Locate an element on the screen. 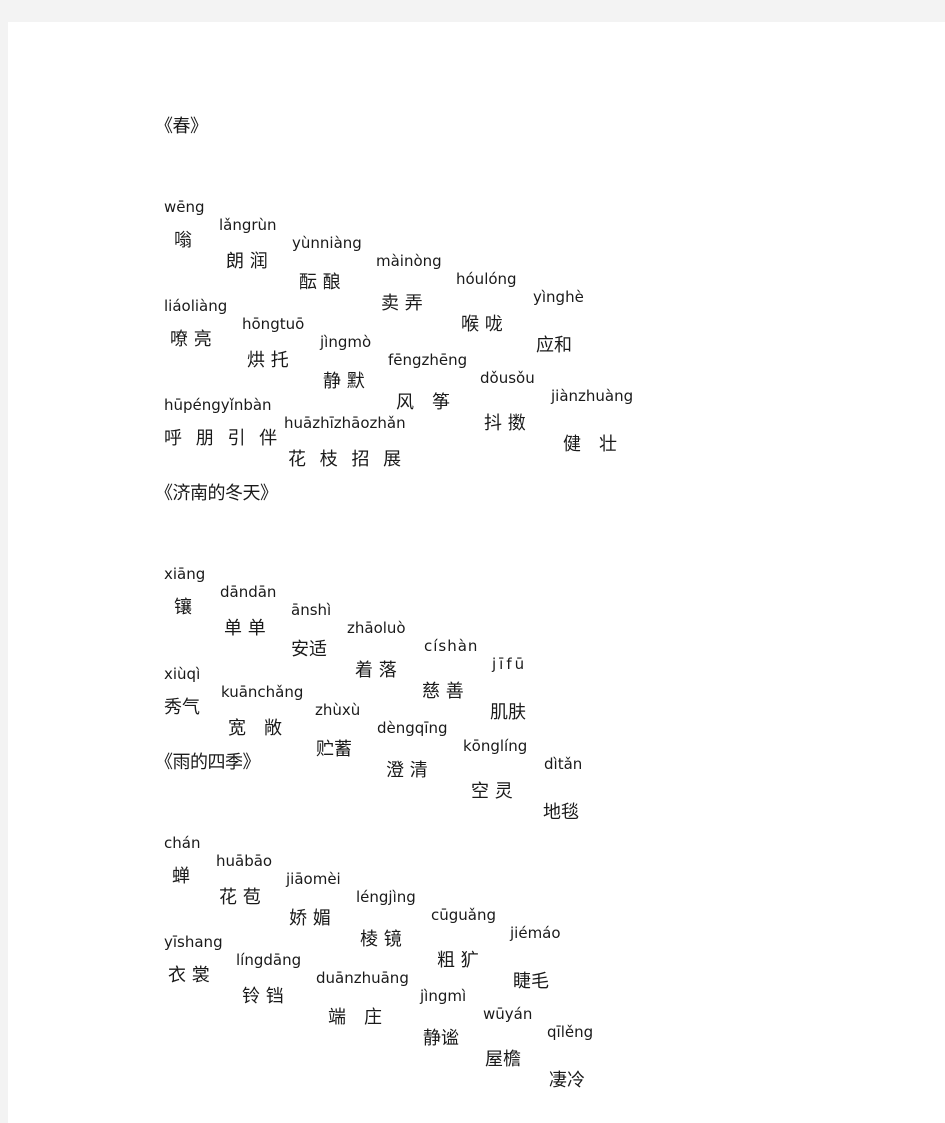  hanzi-word: 应和 is located at coordinates (554, 345).